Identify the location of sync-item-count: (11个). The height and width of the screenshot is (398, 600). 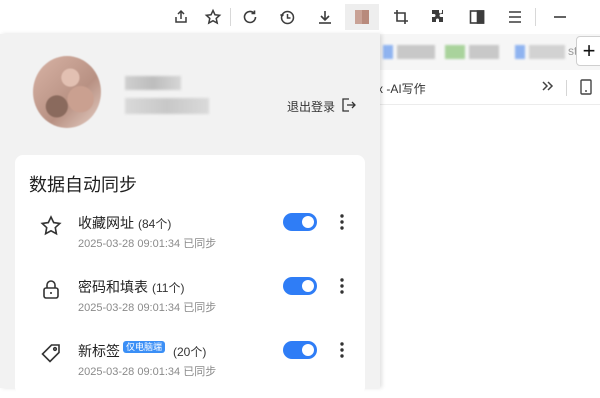
(168, 287).